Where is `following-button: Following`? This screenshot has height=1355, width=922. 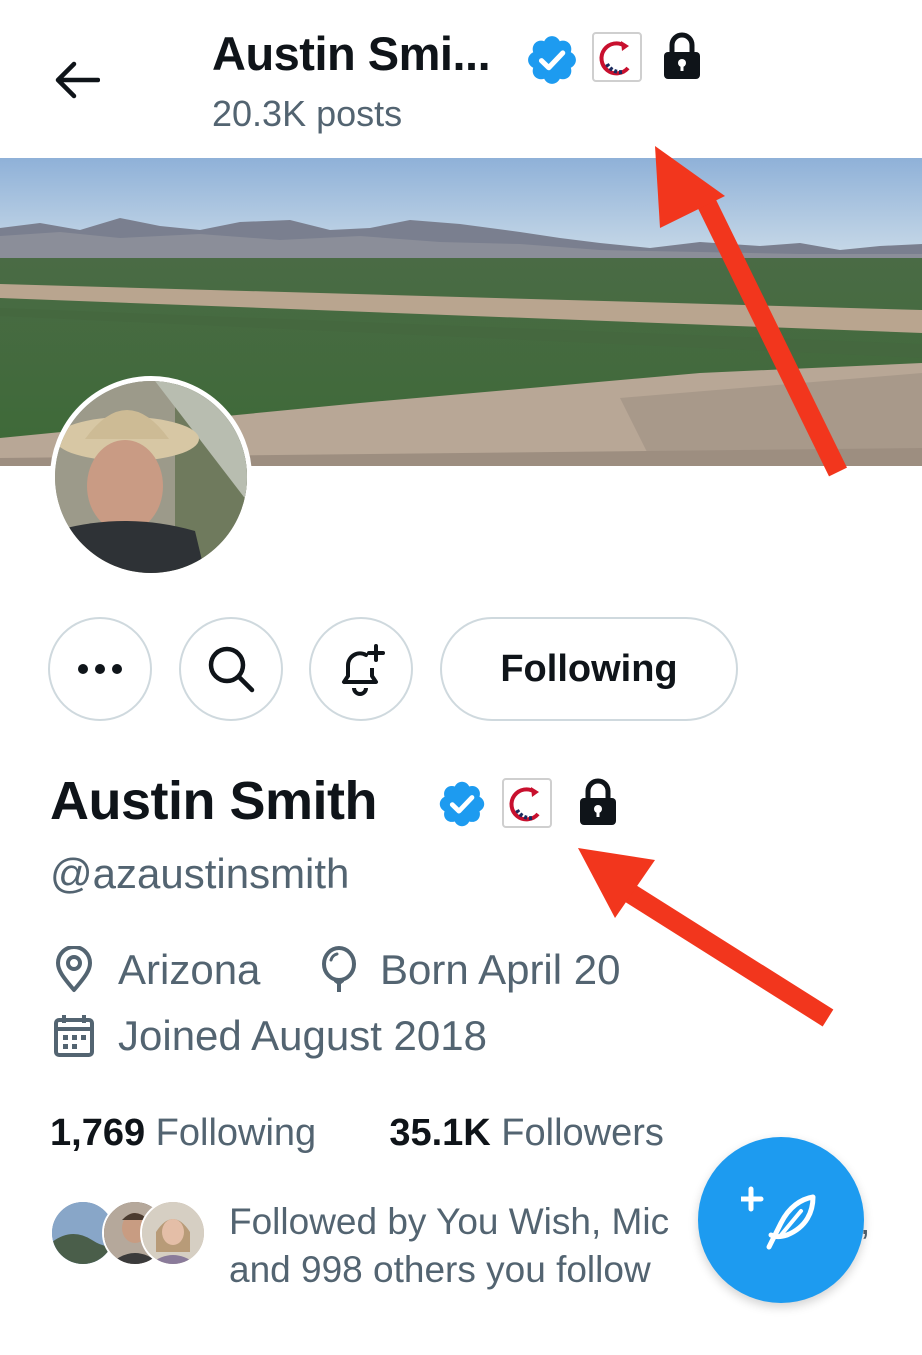
following-button: Following is located at coordinates (589, 669).